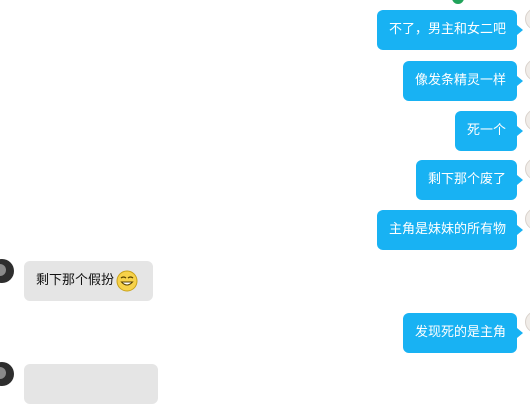  I want to click on outgoing-message-bubble: 死一个, so click(486, 131).